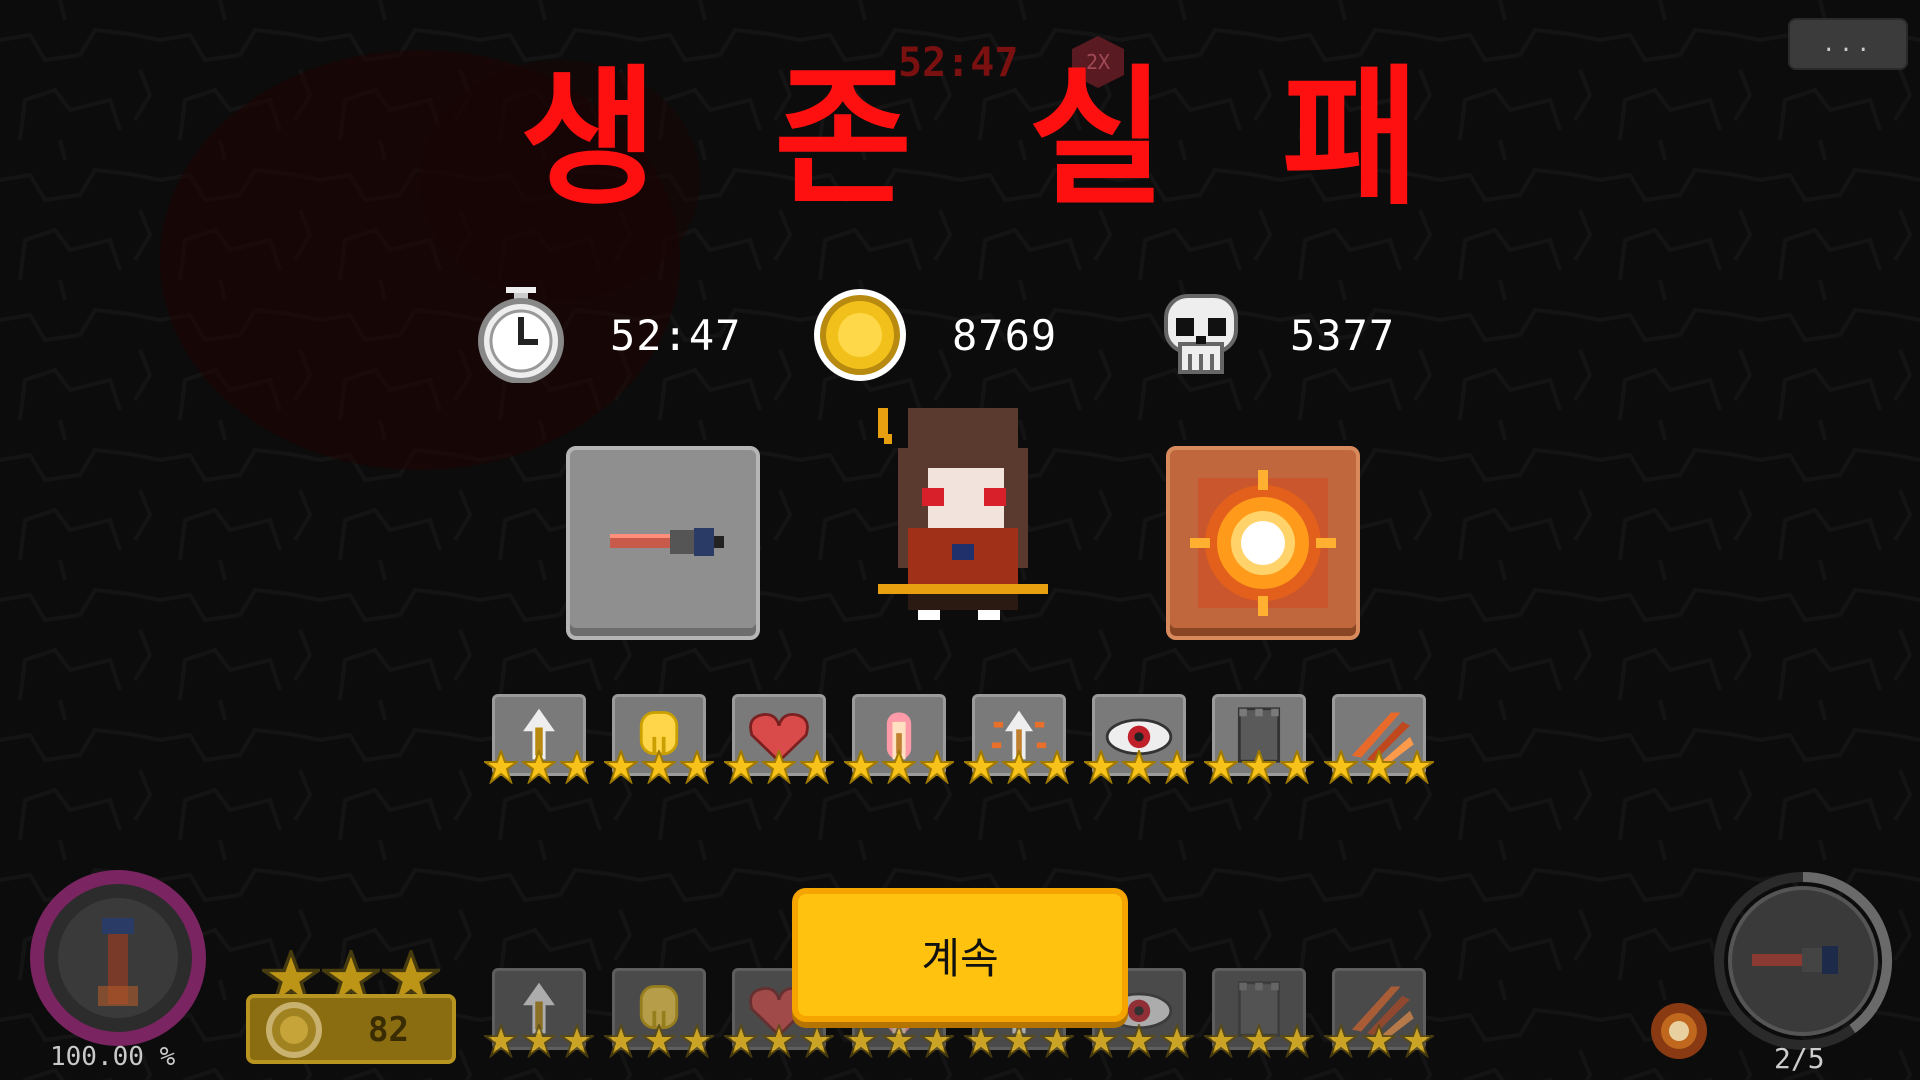  What do you see at coordinates (1799, 1058) in the screenshot?
I see `weapon-count: 2/5` at bounding box center [1799, 1058].